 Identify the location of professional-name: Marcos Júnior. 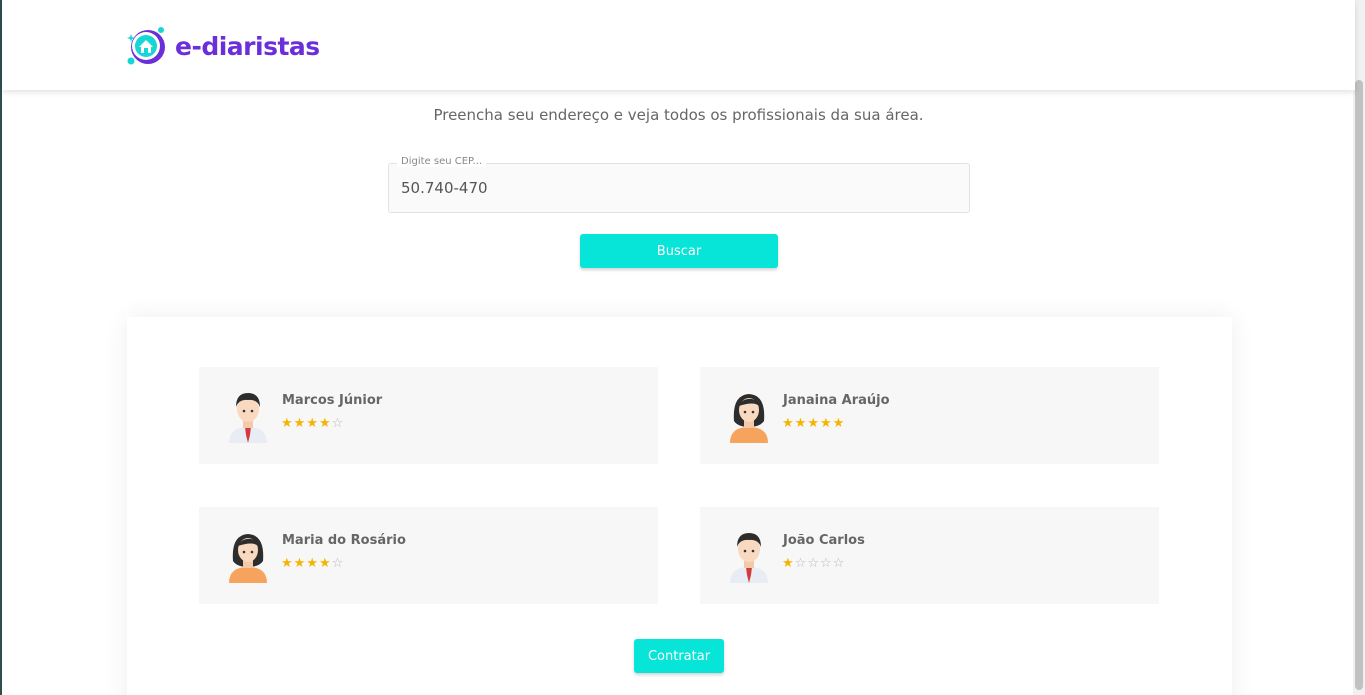
(332, 400).